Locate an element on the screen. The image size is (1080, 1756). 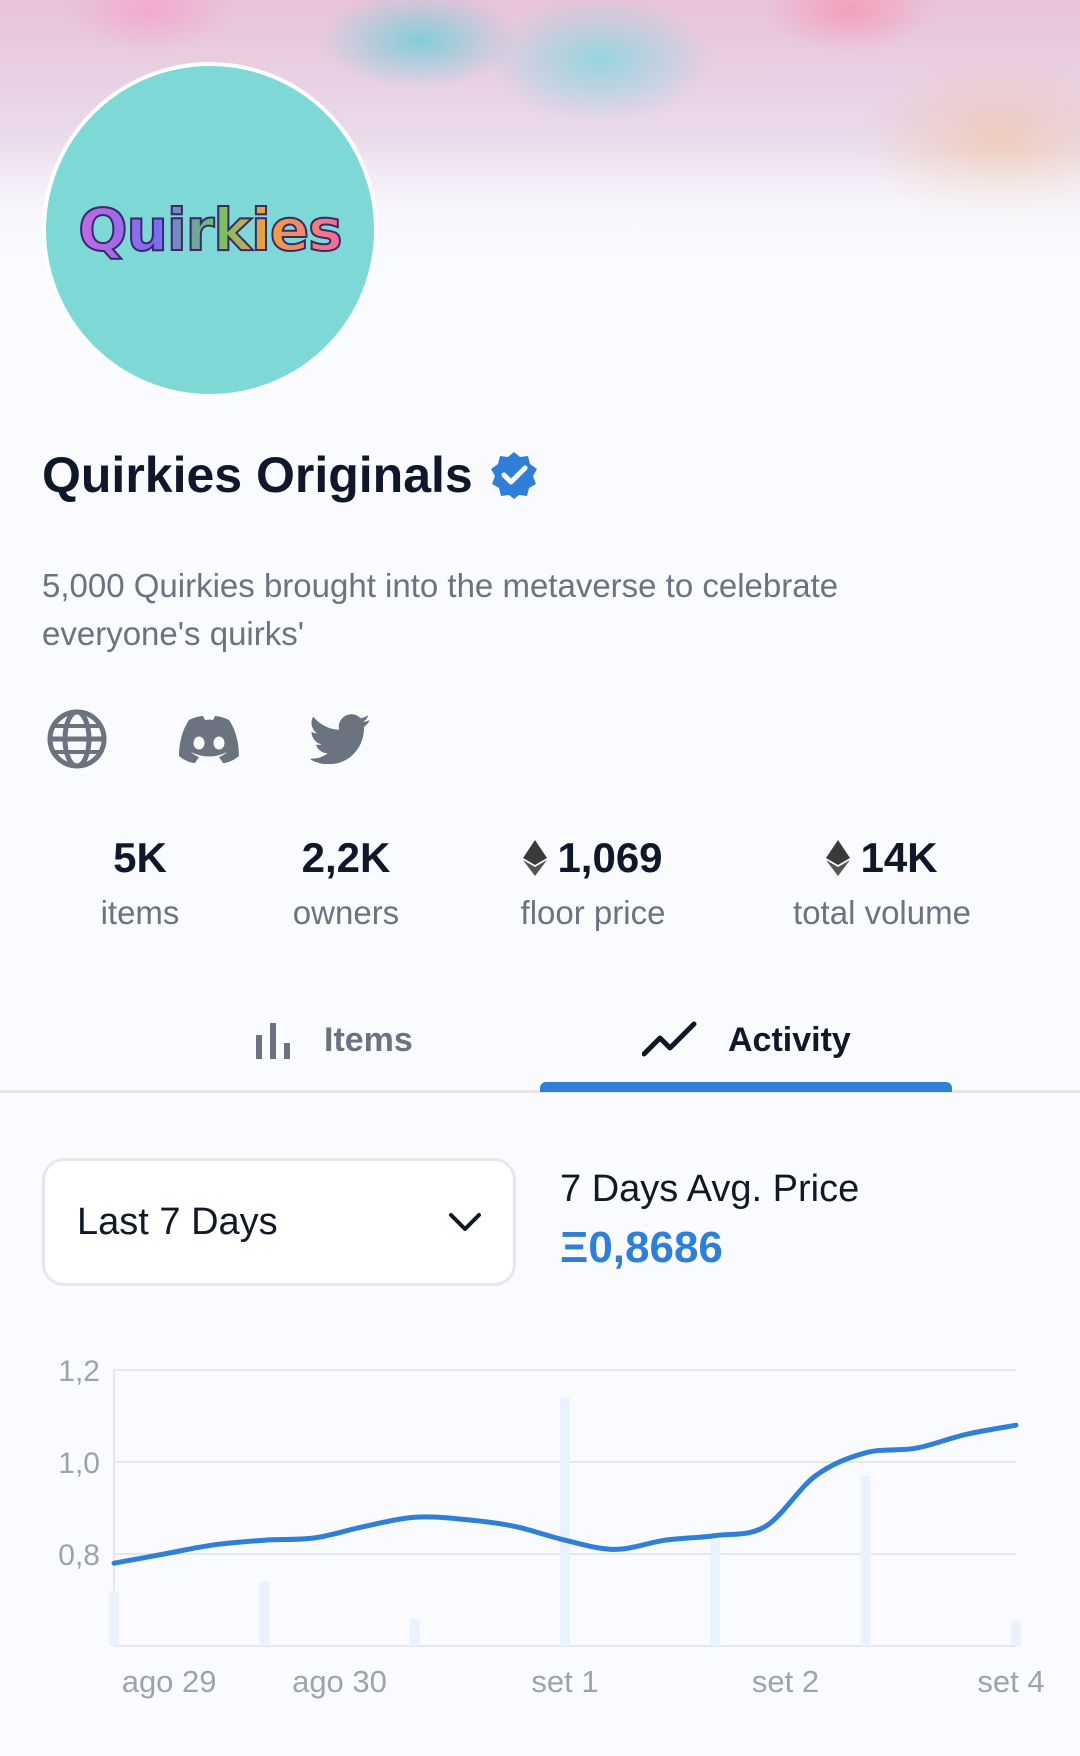
chevron-down-icon is located at coordinates (465, 1222).